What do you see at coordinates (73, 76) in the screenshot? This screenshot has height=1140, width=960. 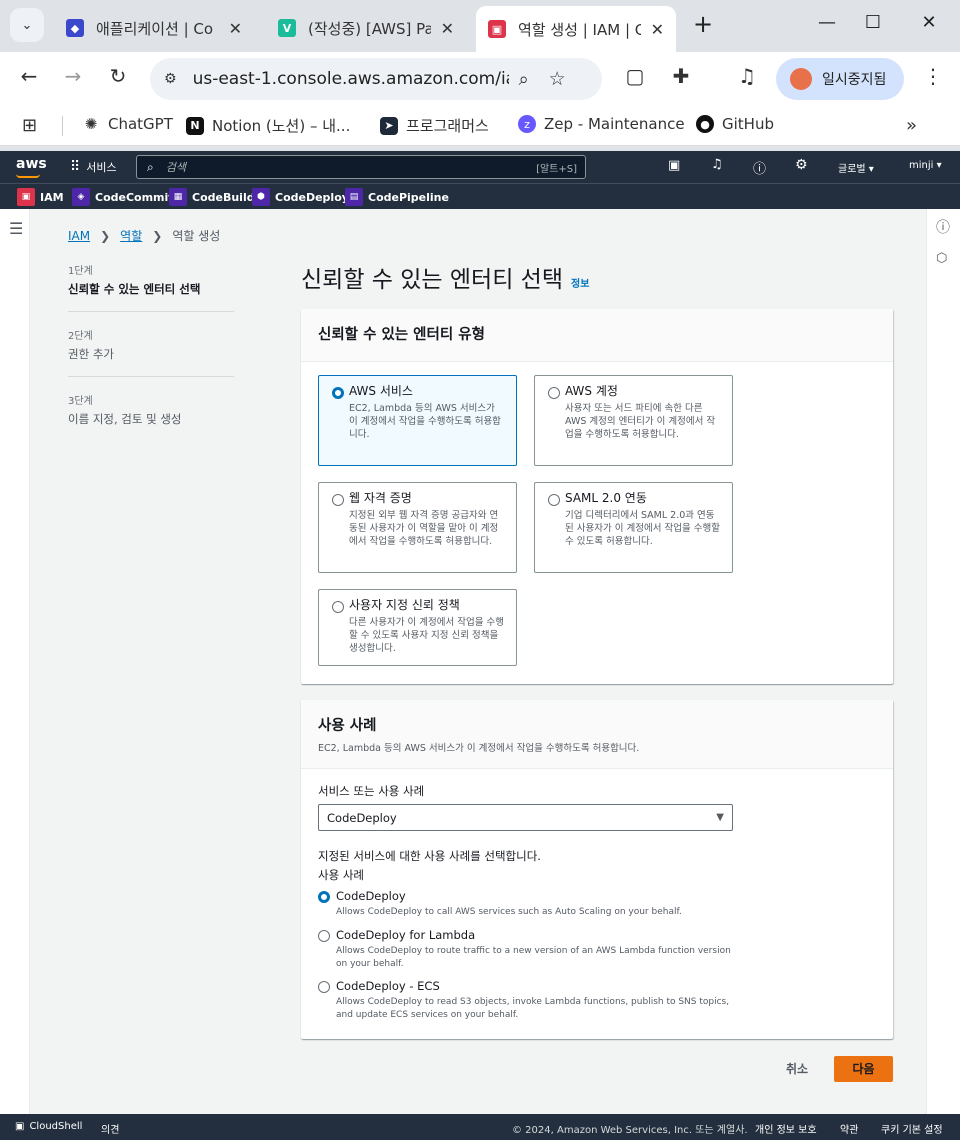 I see `forward-icon: →` at bounding box center [73, 76].